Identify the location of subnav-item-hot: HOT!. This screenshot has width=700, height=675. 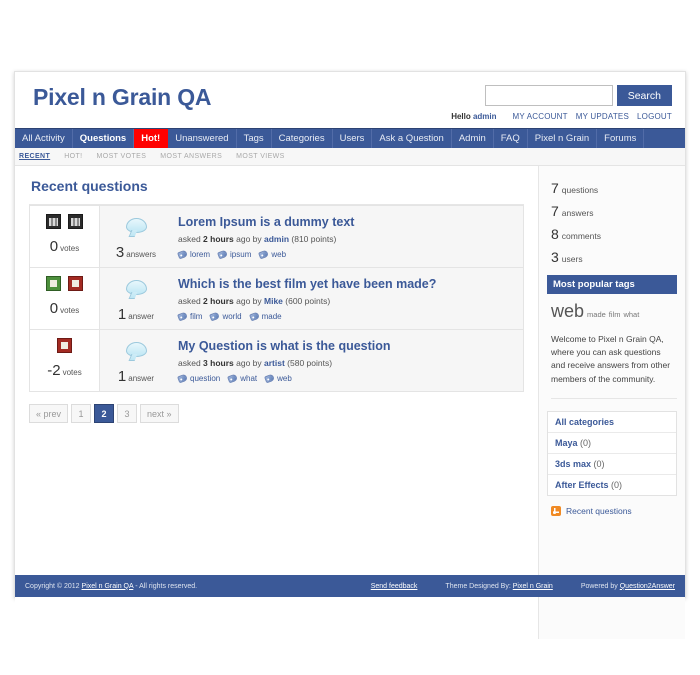
(73, 156).